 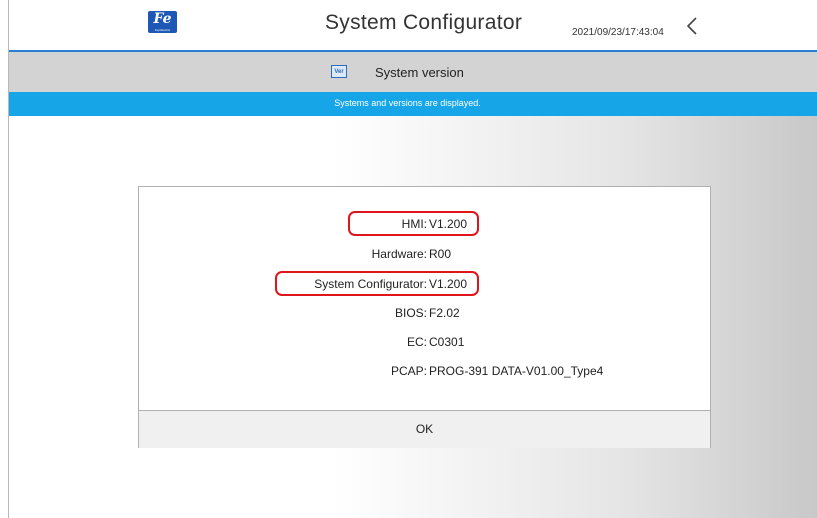 What do you see at coordinates (440, 254) in the screenshot?
I see `version-value: R00` at bounding box center [440, 254].